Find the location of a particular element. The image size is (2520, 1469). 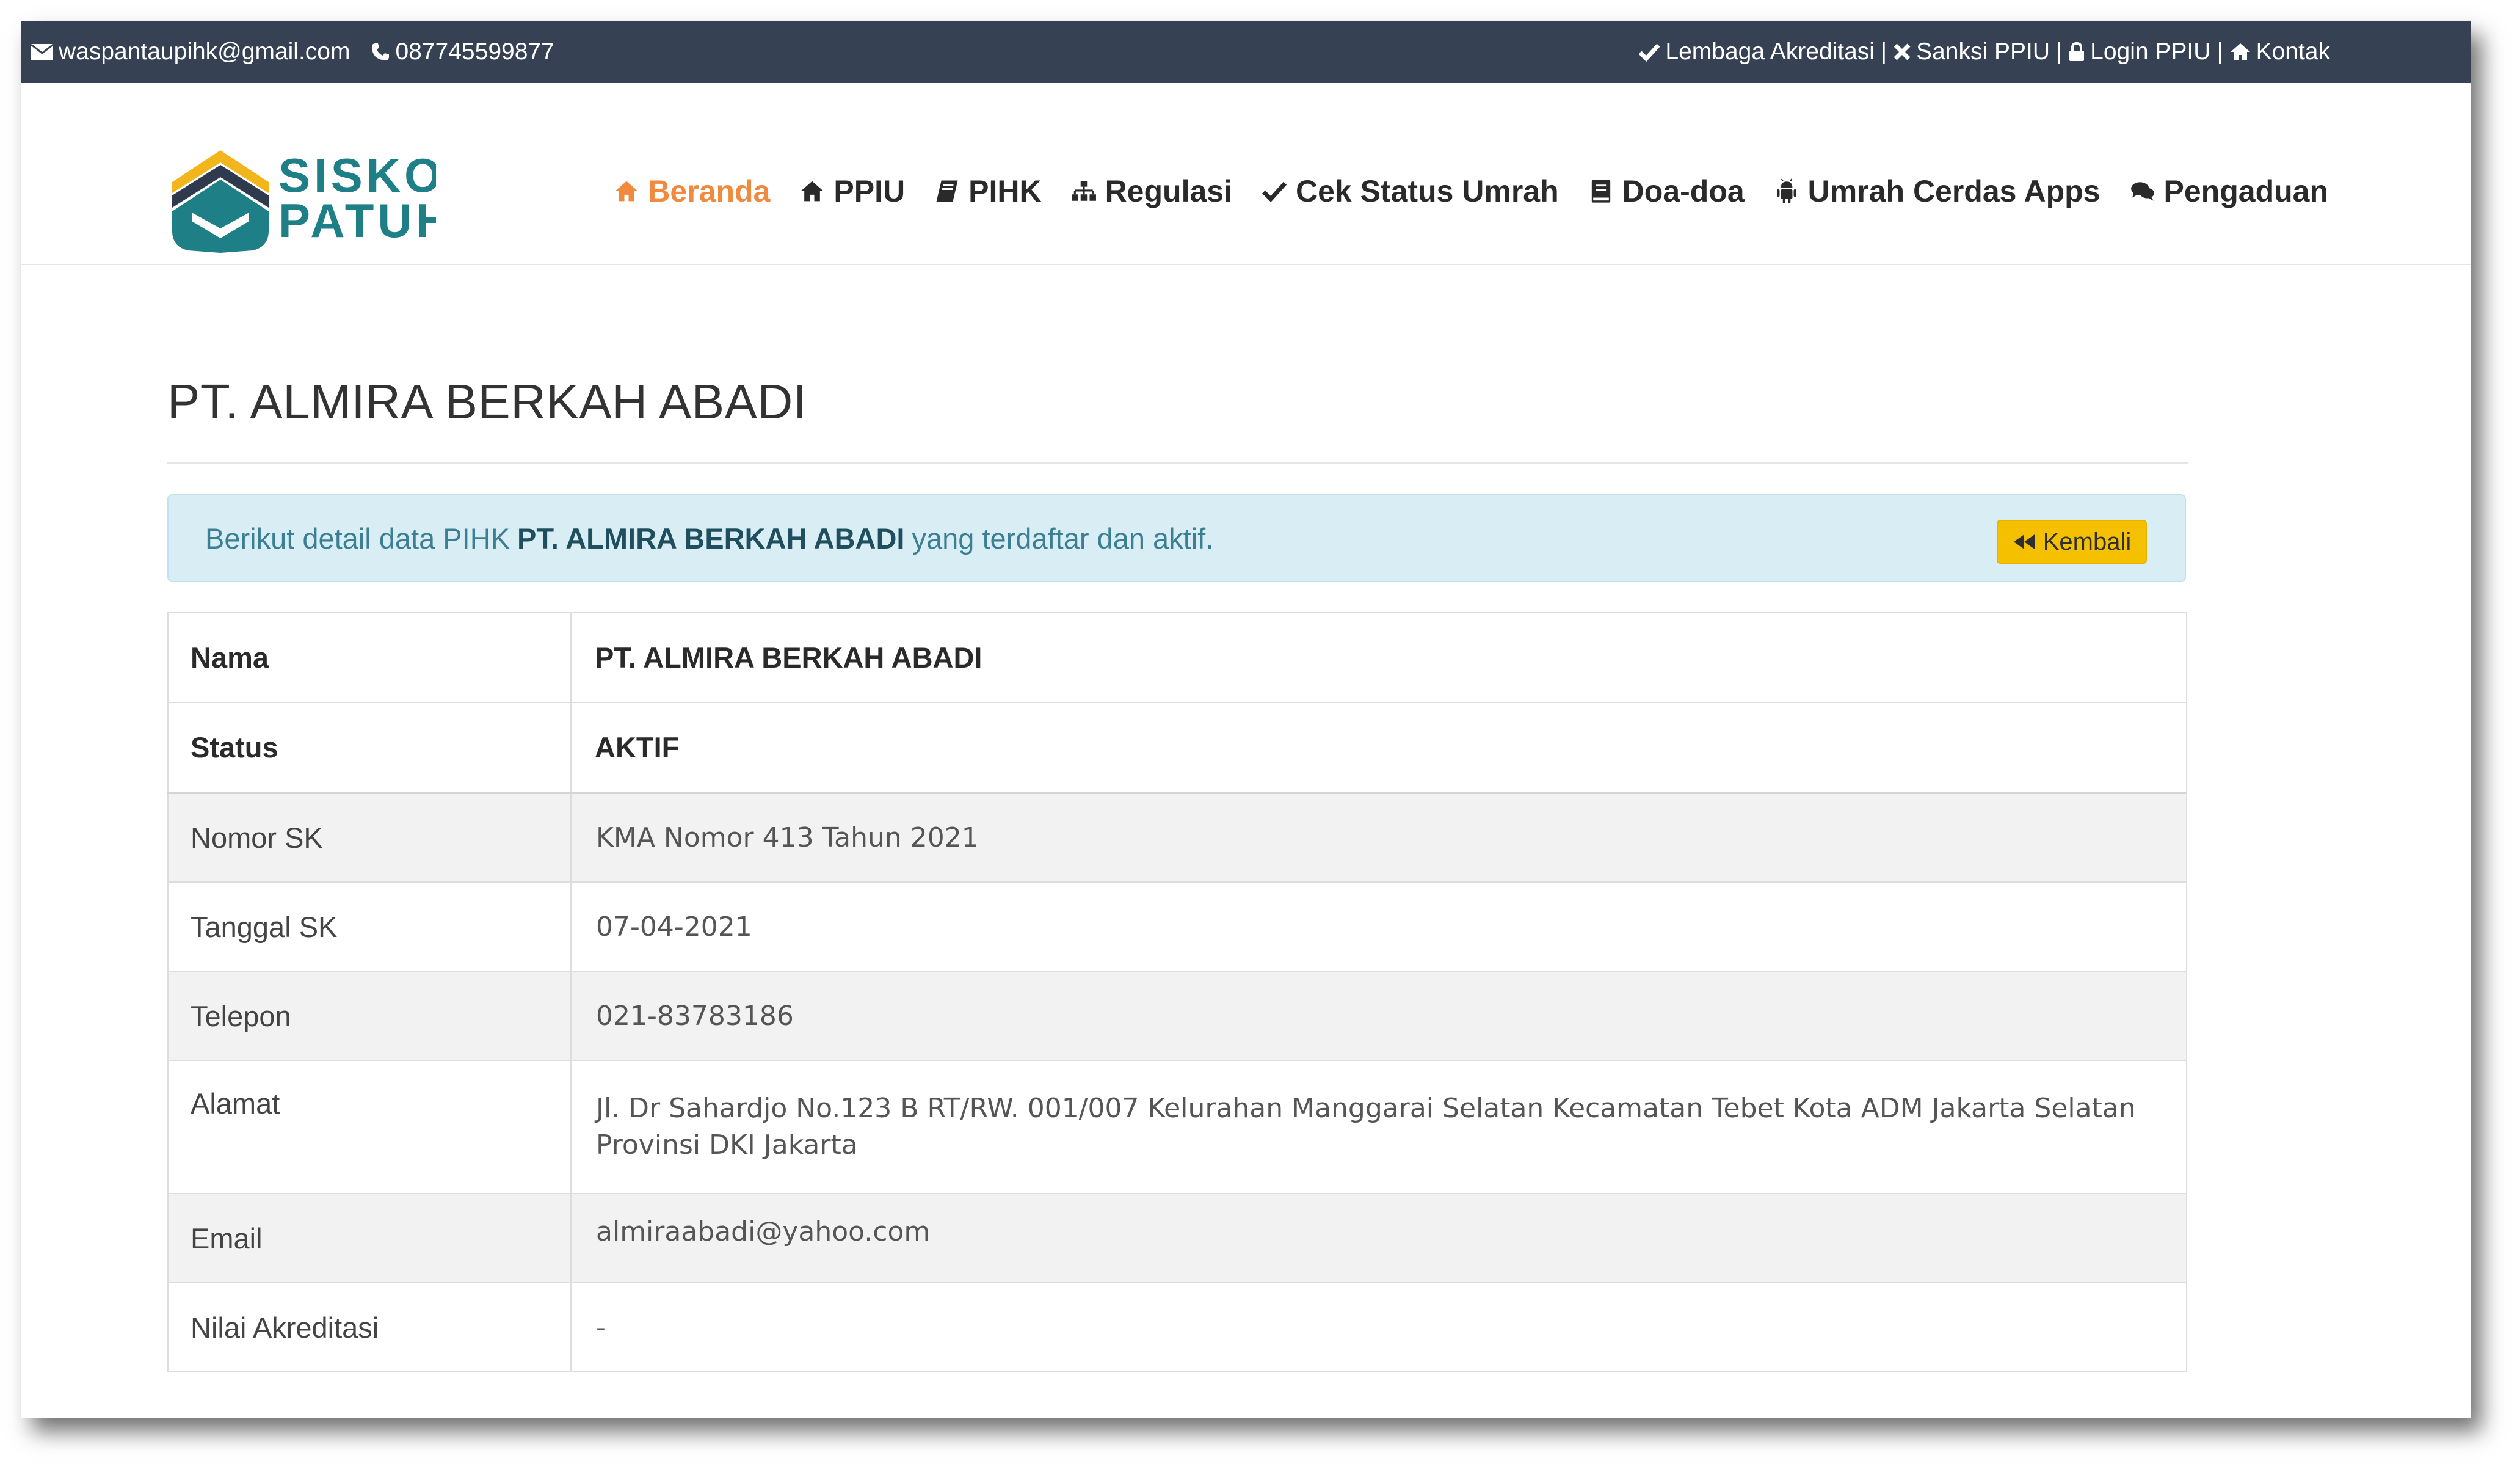

lock-icon is located at coordinates (2077, 51).